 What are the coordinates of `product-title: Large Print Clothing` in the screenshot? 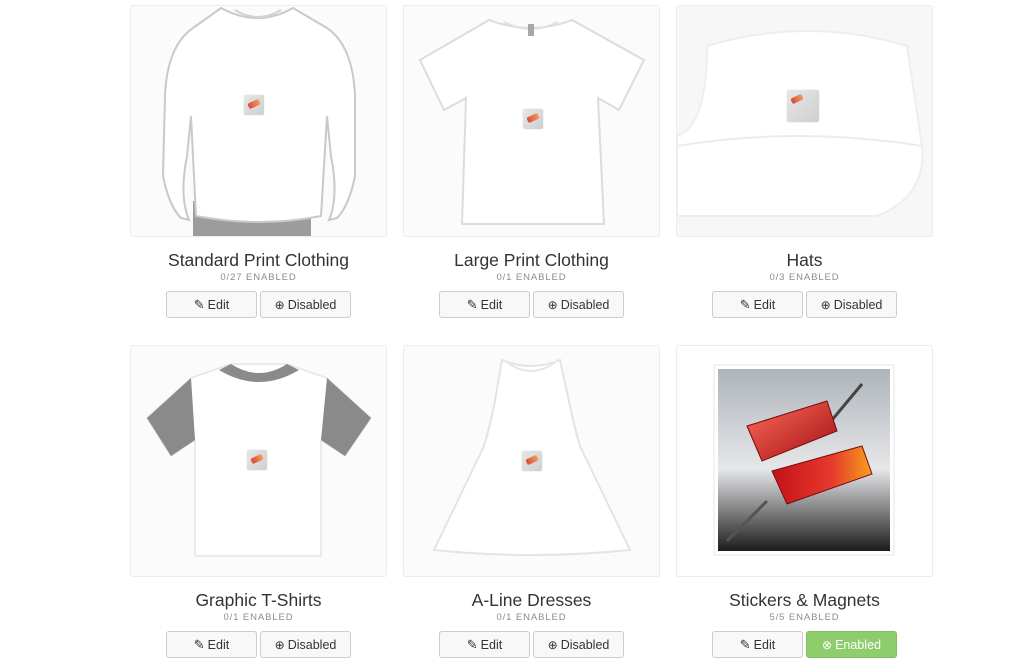 It's located at (531, 260).